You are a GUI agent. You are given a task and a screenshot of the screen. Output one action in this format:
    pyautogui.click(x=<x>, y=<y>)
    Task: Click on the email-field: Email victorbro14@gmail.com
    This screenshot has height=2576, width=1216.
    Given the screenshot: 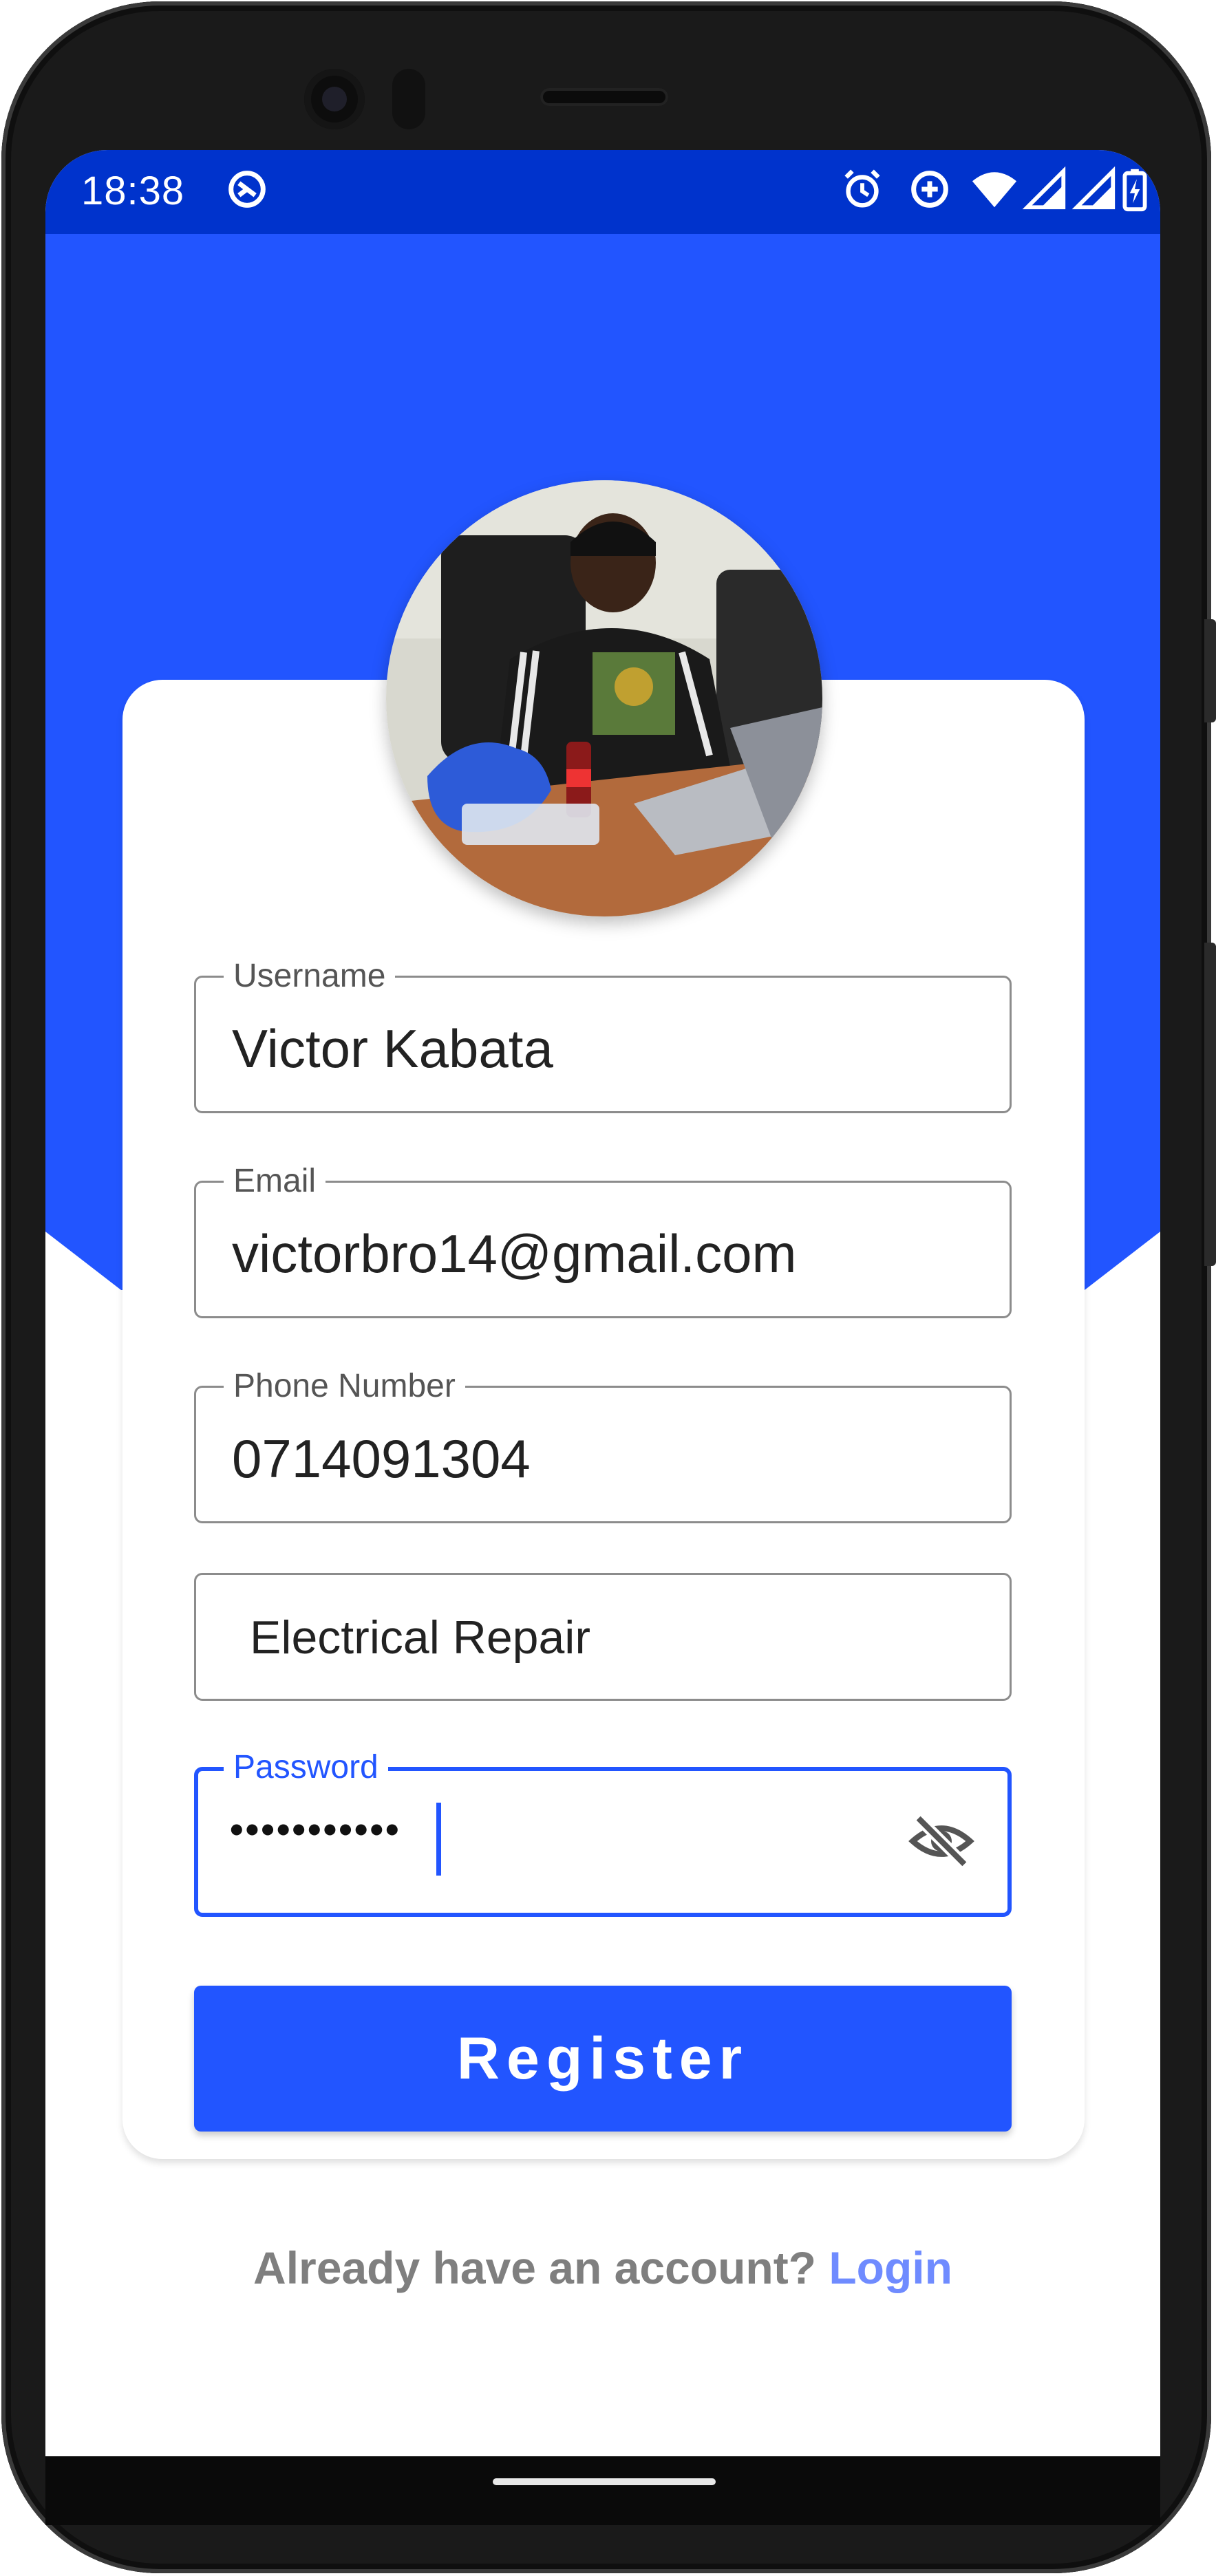 What is the action you would take?
    pyautogui.click(x=603, y=1240)
    